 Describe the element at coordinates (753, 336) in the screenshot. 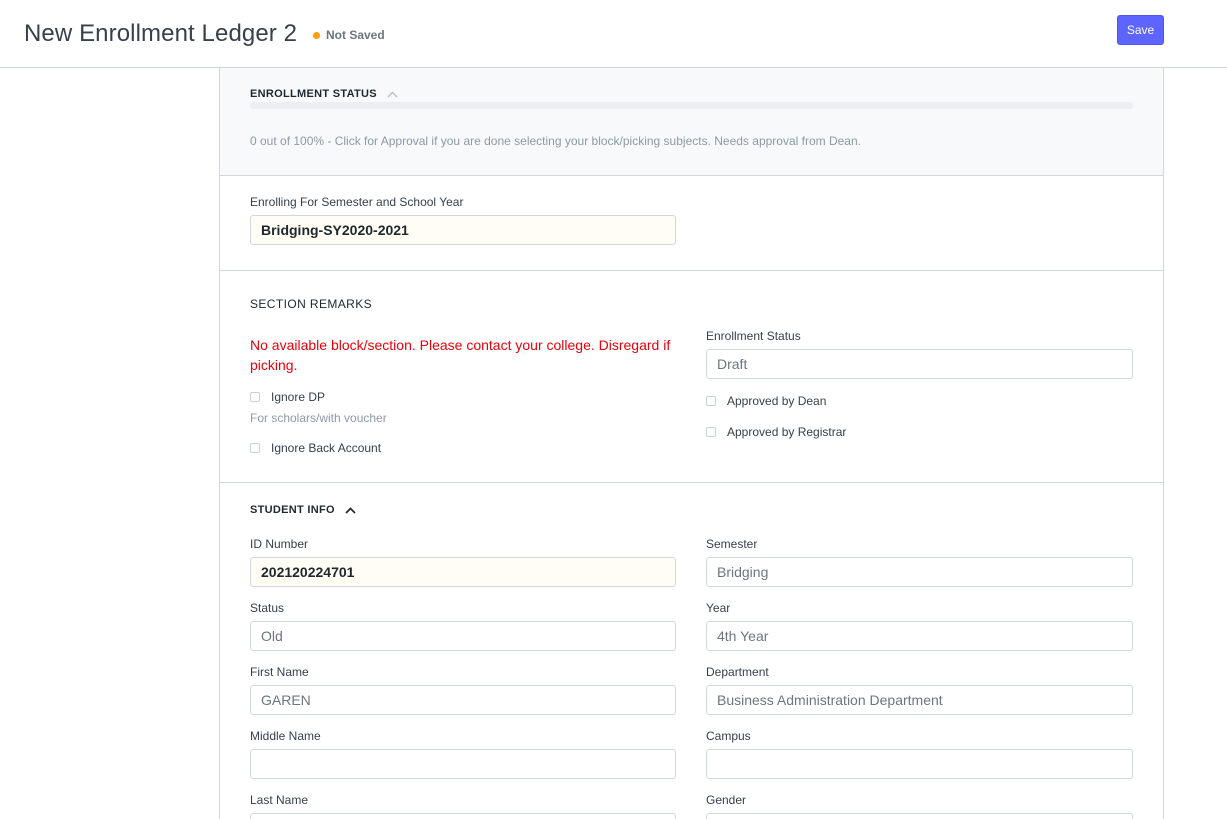

I see `enrollment-status-label: Enrollment Status` at that location.